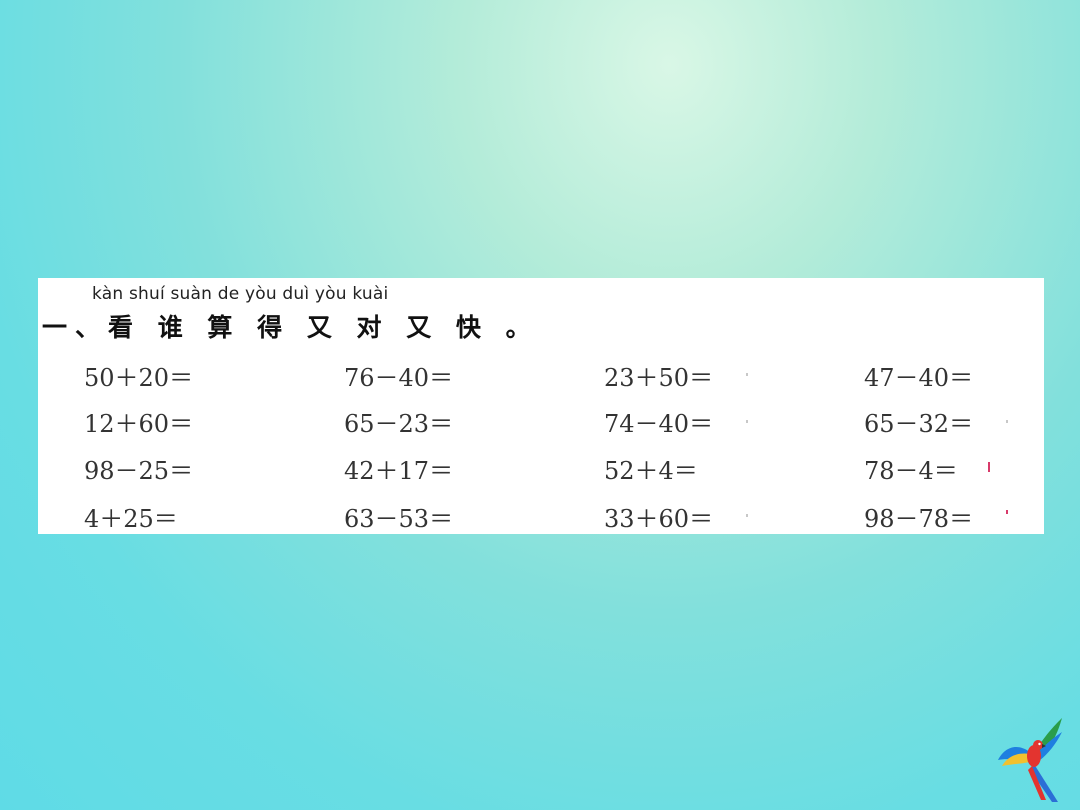  Describe the element at coordinates (139, 378) in the screenshot. I see `problem-r1-c1: 50＋20＝` at that location.